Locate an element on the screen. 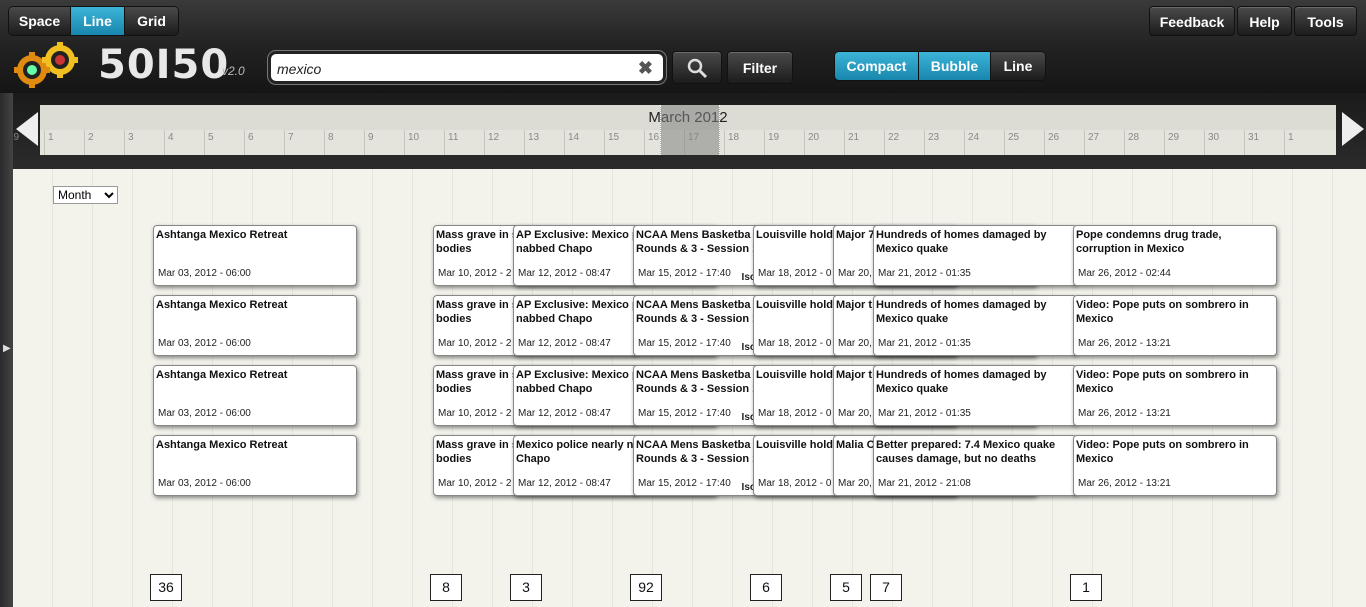  timeline-selection-window is located at coordinates (690, 130).